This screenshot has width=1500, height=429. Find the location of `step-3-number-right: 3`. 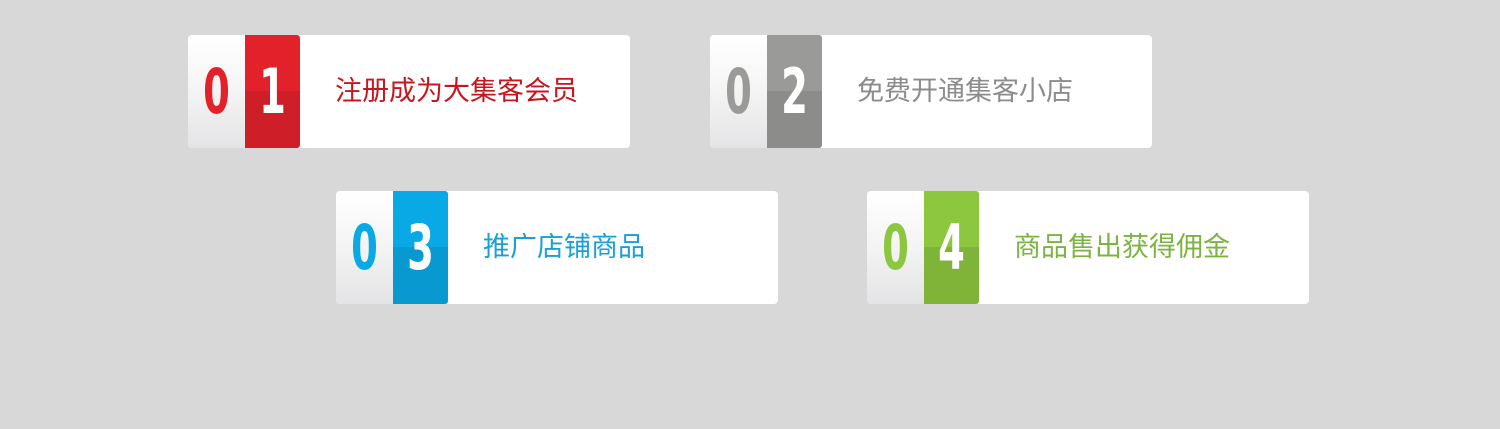

step-3-number-right: 3 is located at coordinates (420, 247).